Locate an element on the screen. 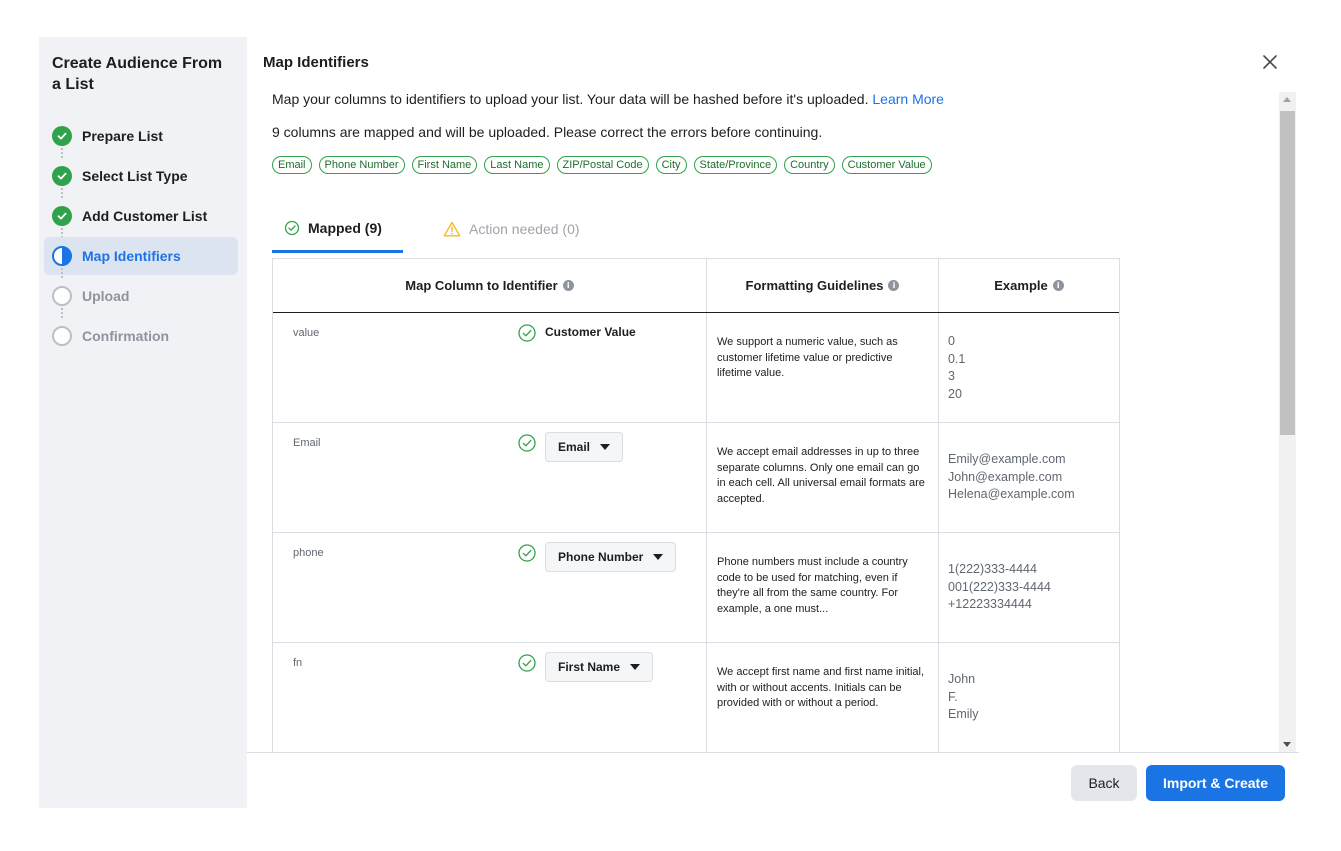  source-column-name: fn is located at coordinates (298, 663).